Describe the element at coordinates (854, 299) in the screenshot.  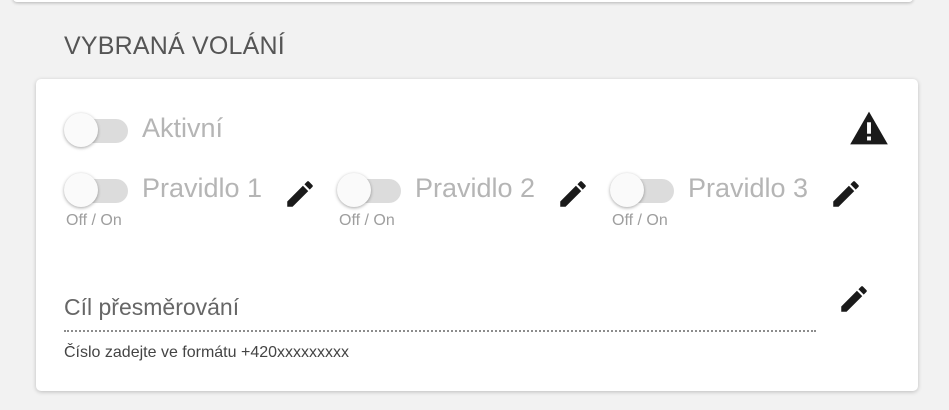
I see `redirect-edit-pencil-icon` at that location.